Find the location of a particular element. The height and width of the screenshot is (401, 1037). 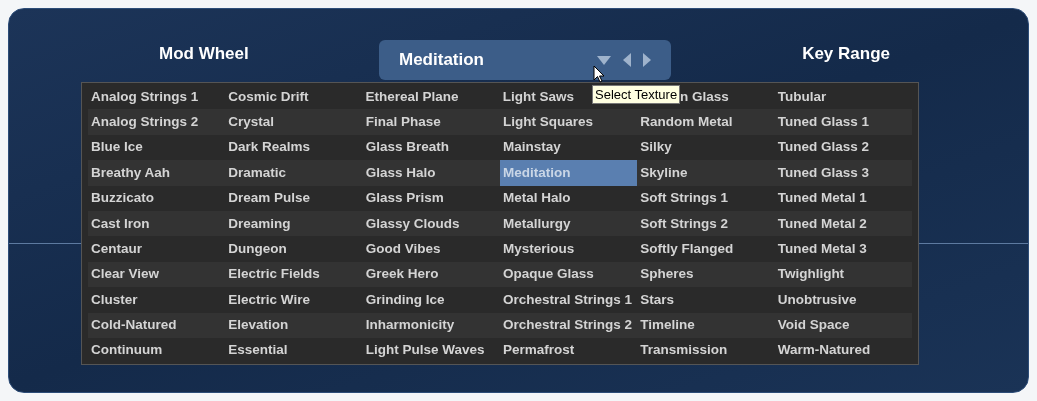

texture-item: Glass Breath is located at coordinates (431, 147).